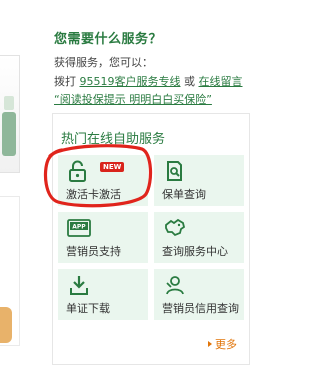 This screenshot has width=320, height=375. What do you see at coordinates (199, 237) in the screenshot?
I see `tile-service-center: 查询服务中心` at bounding box center [199, 237].